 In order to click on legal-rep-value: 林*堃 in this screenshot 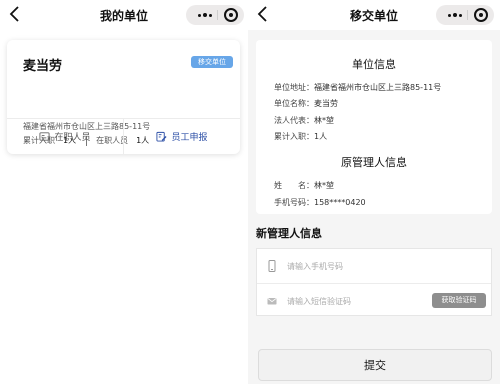, I will do `click(324, 120)`.